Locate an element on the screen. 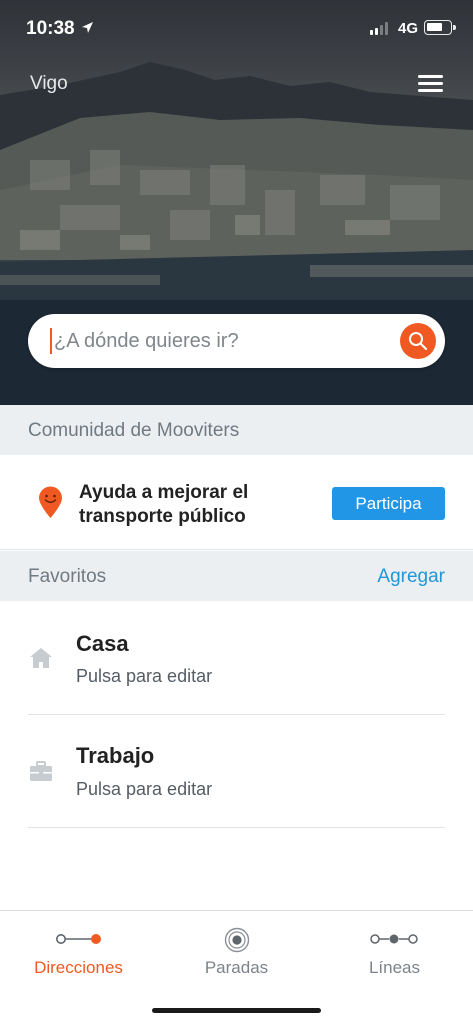 This screenshot has height=1024, width=473. favorite-item-casa: Casa Pulsa para editar is located at coordinates (236, 657).